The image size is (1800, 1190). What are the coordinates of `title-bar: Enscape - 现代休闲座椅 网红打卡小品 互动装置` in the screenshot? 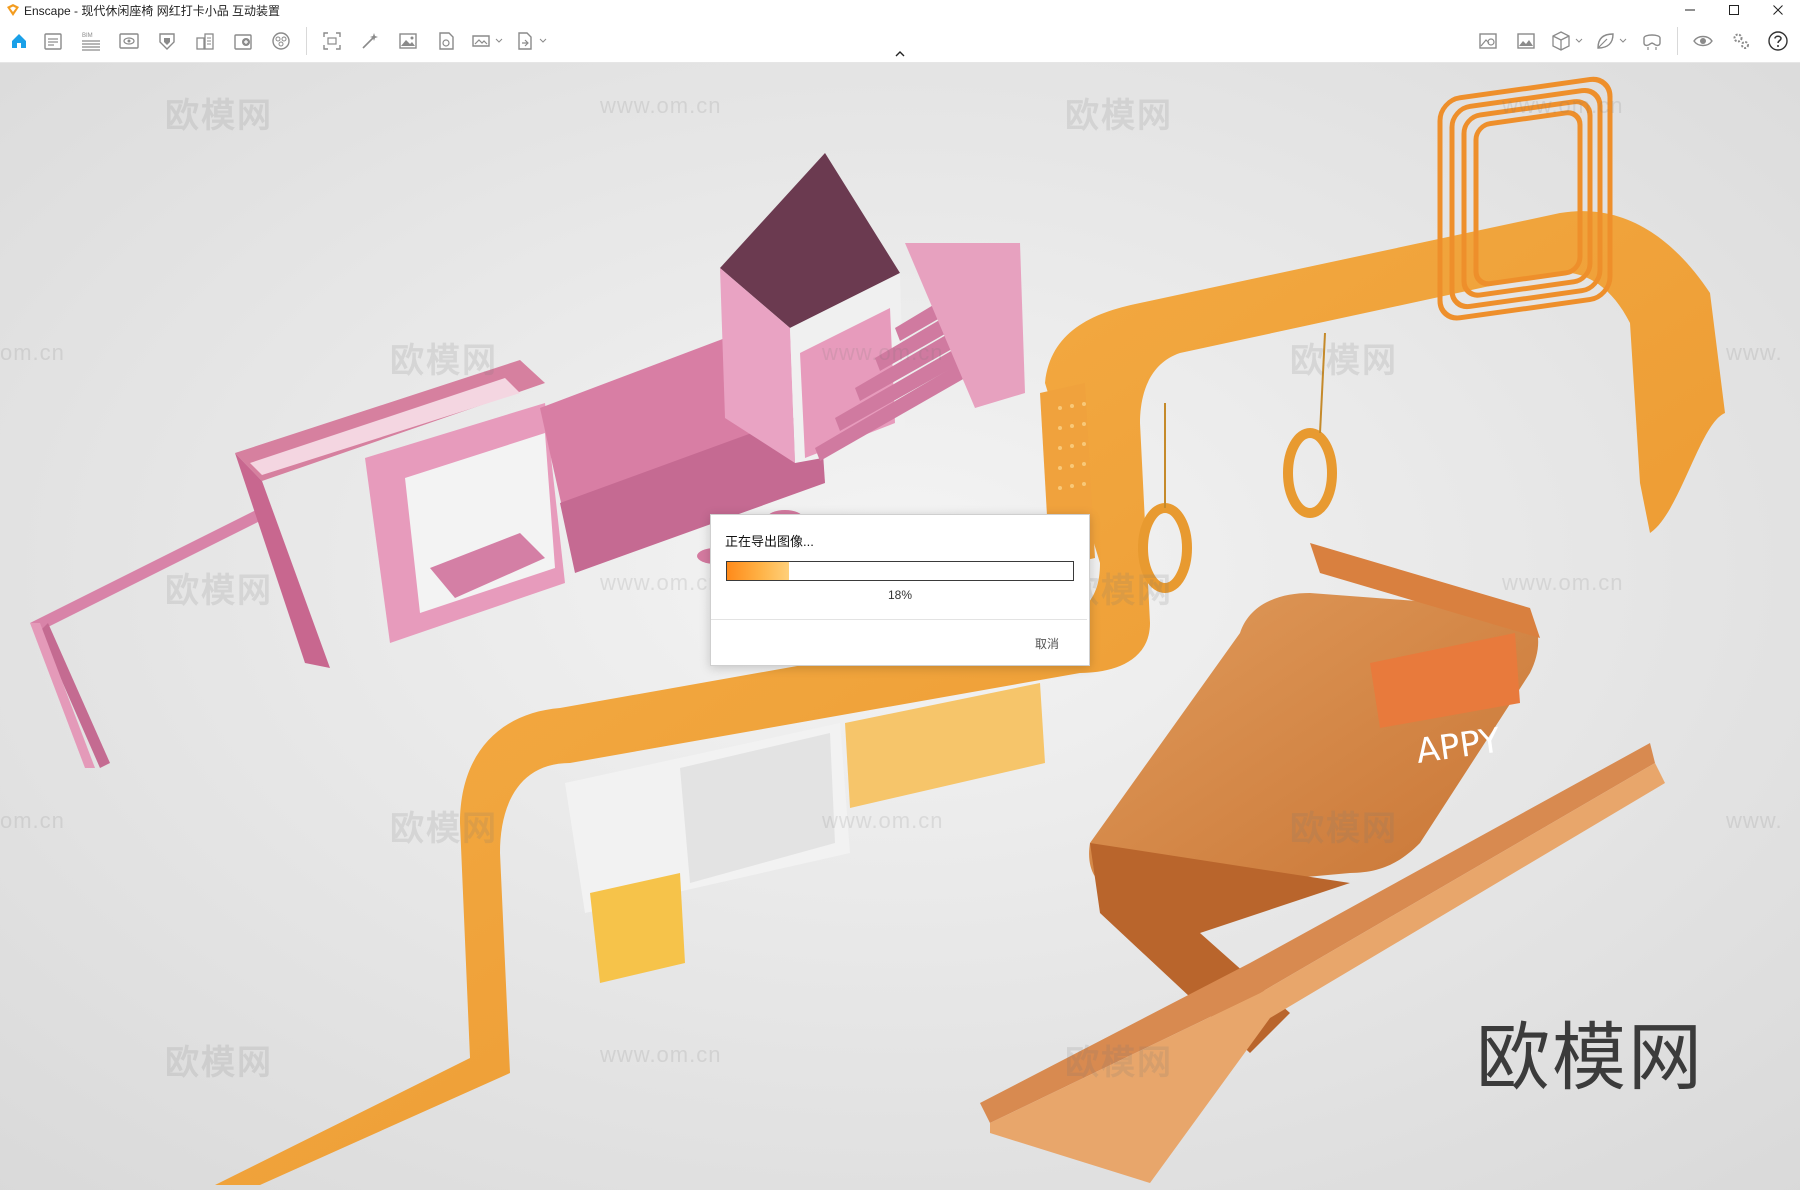 It's located at (900, 10).